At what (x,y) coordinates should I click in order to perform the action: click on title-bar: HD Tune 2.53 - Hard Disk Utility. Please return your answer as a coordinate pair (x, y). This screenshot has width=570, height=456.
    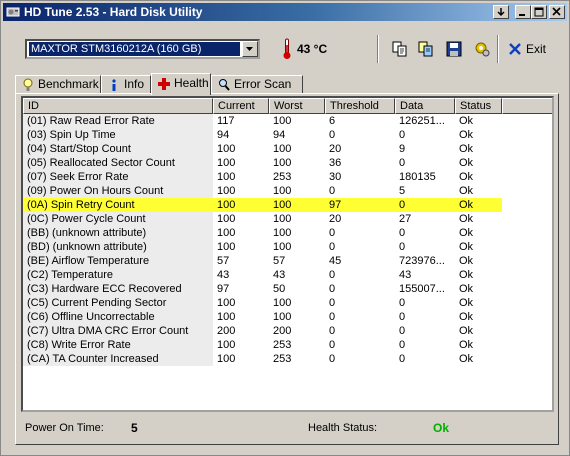
    Looking at the image, I should click on (285, 12).